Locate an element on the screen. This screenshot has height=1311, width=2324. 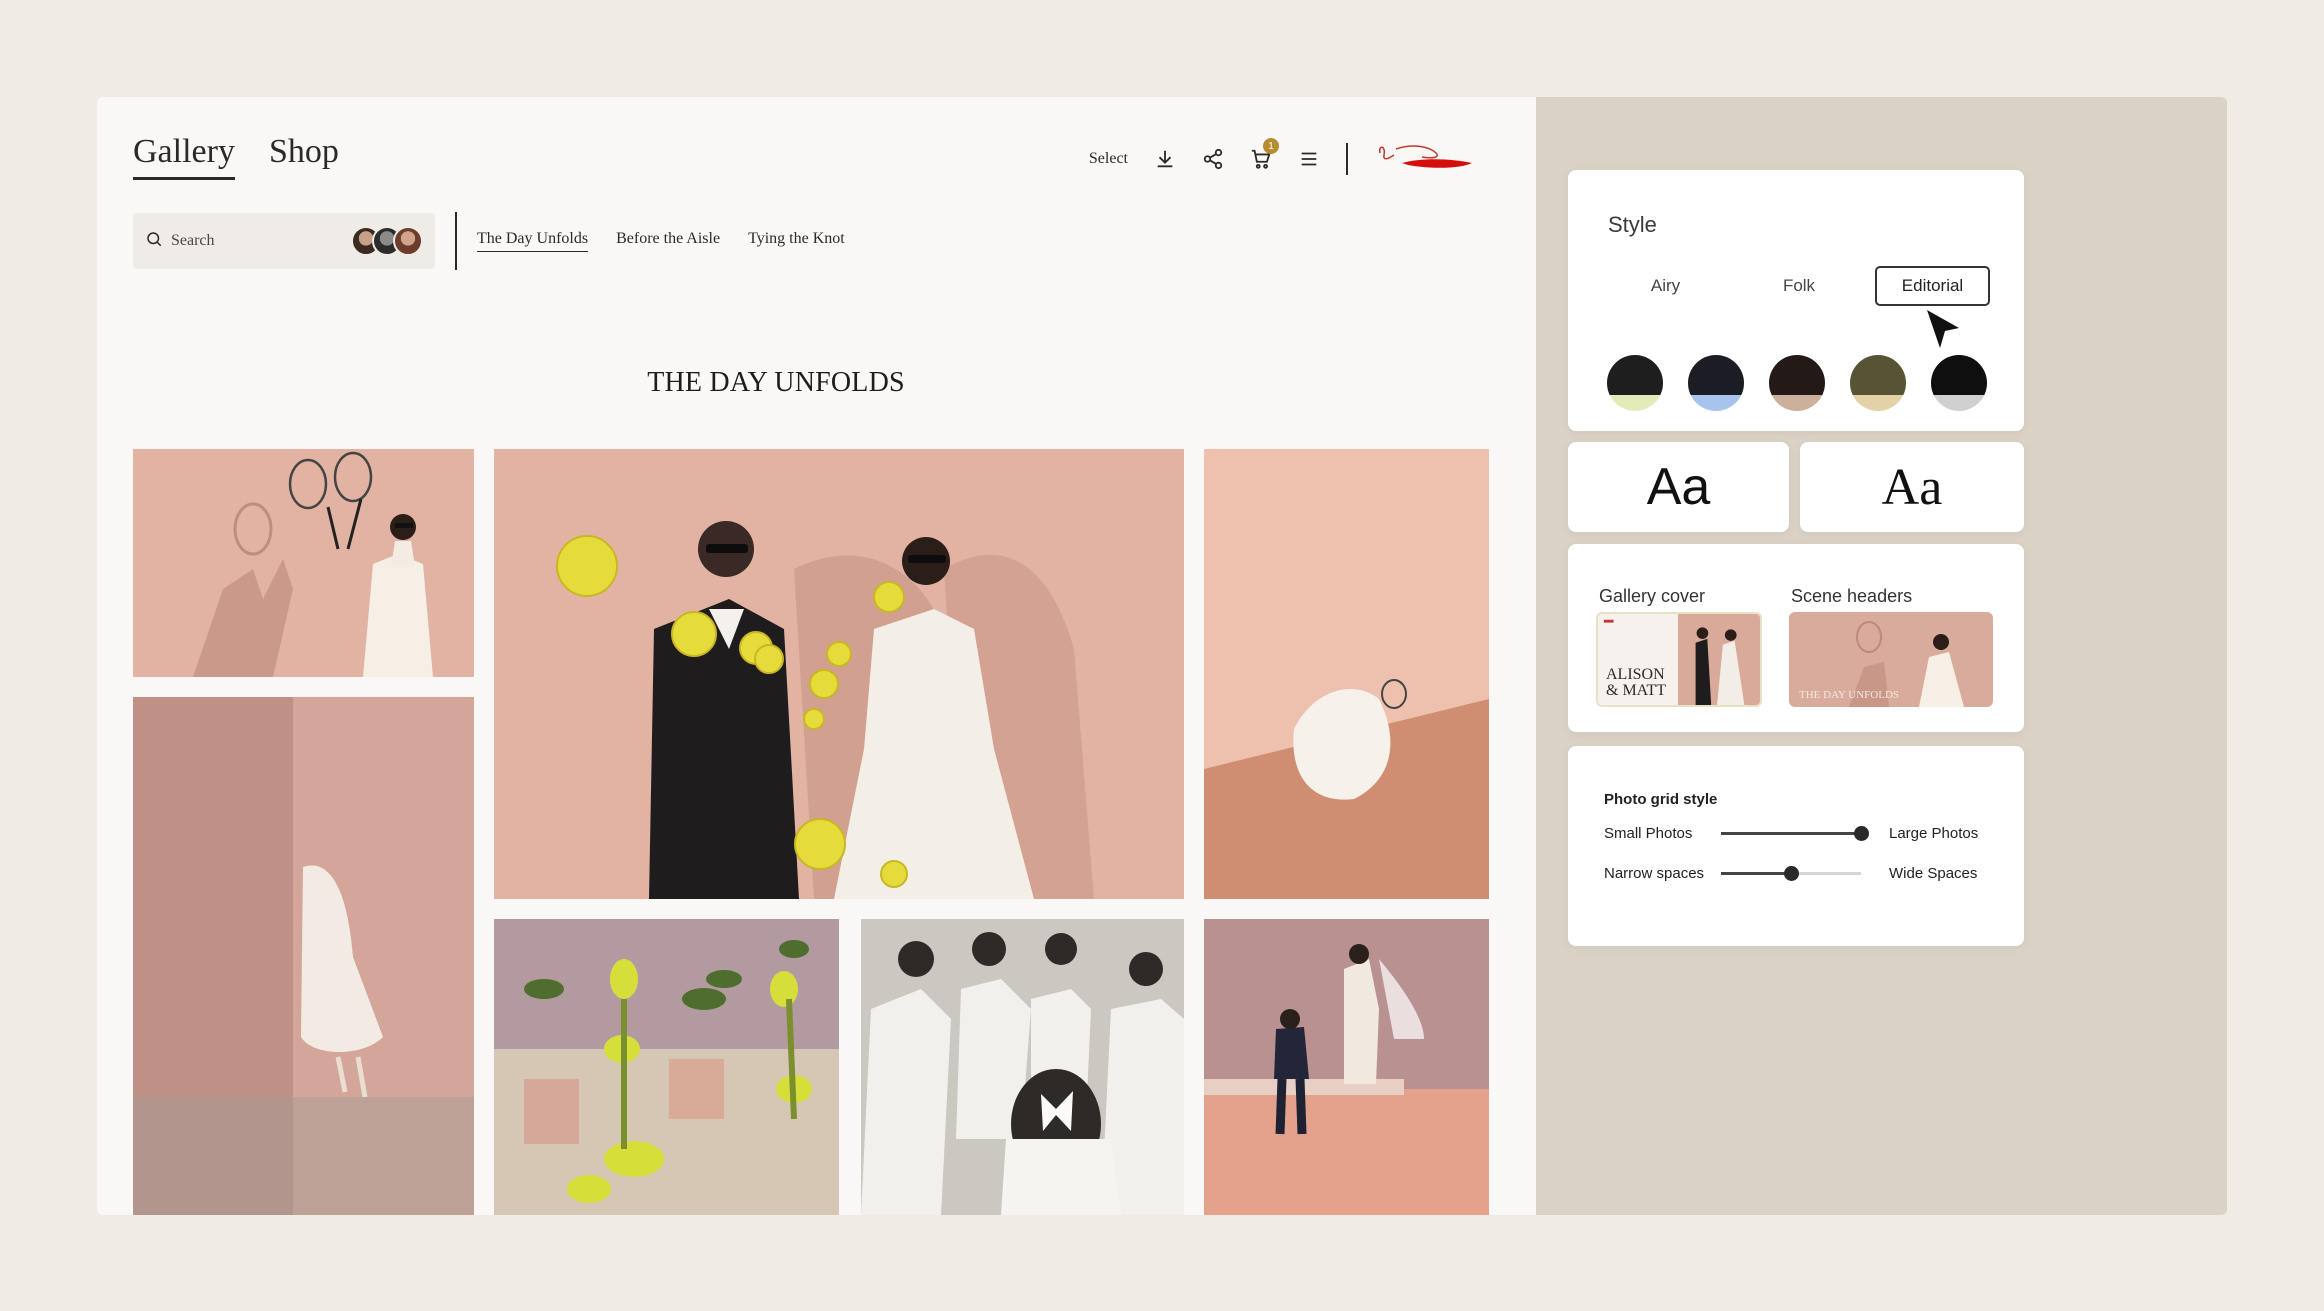
top-nav: Gallery Shop is located at coordinates (236, 156).